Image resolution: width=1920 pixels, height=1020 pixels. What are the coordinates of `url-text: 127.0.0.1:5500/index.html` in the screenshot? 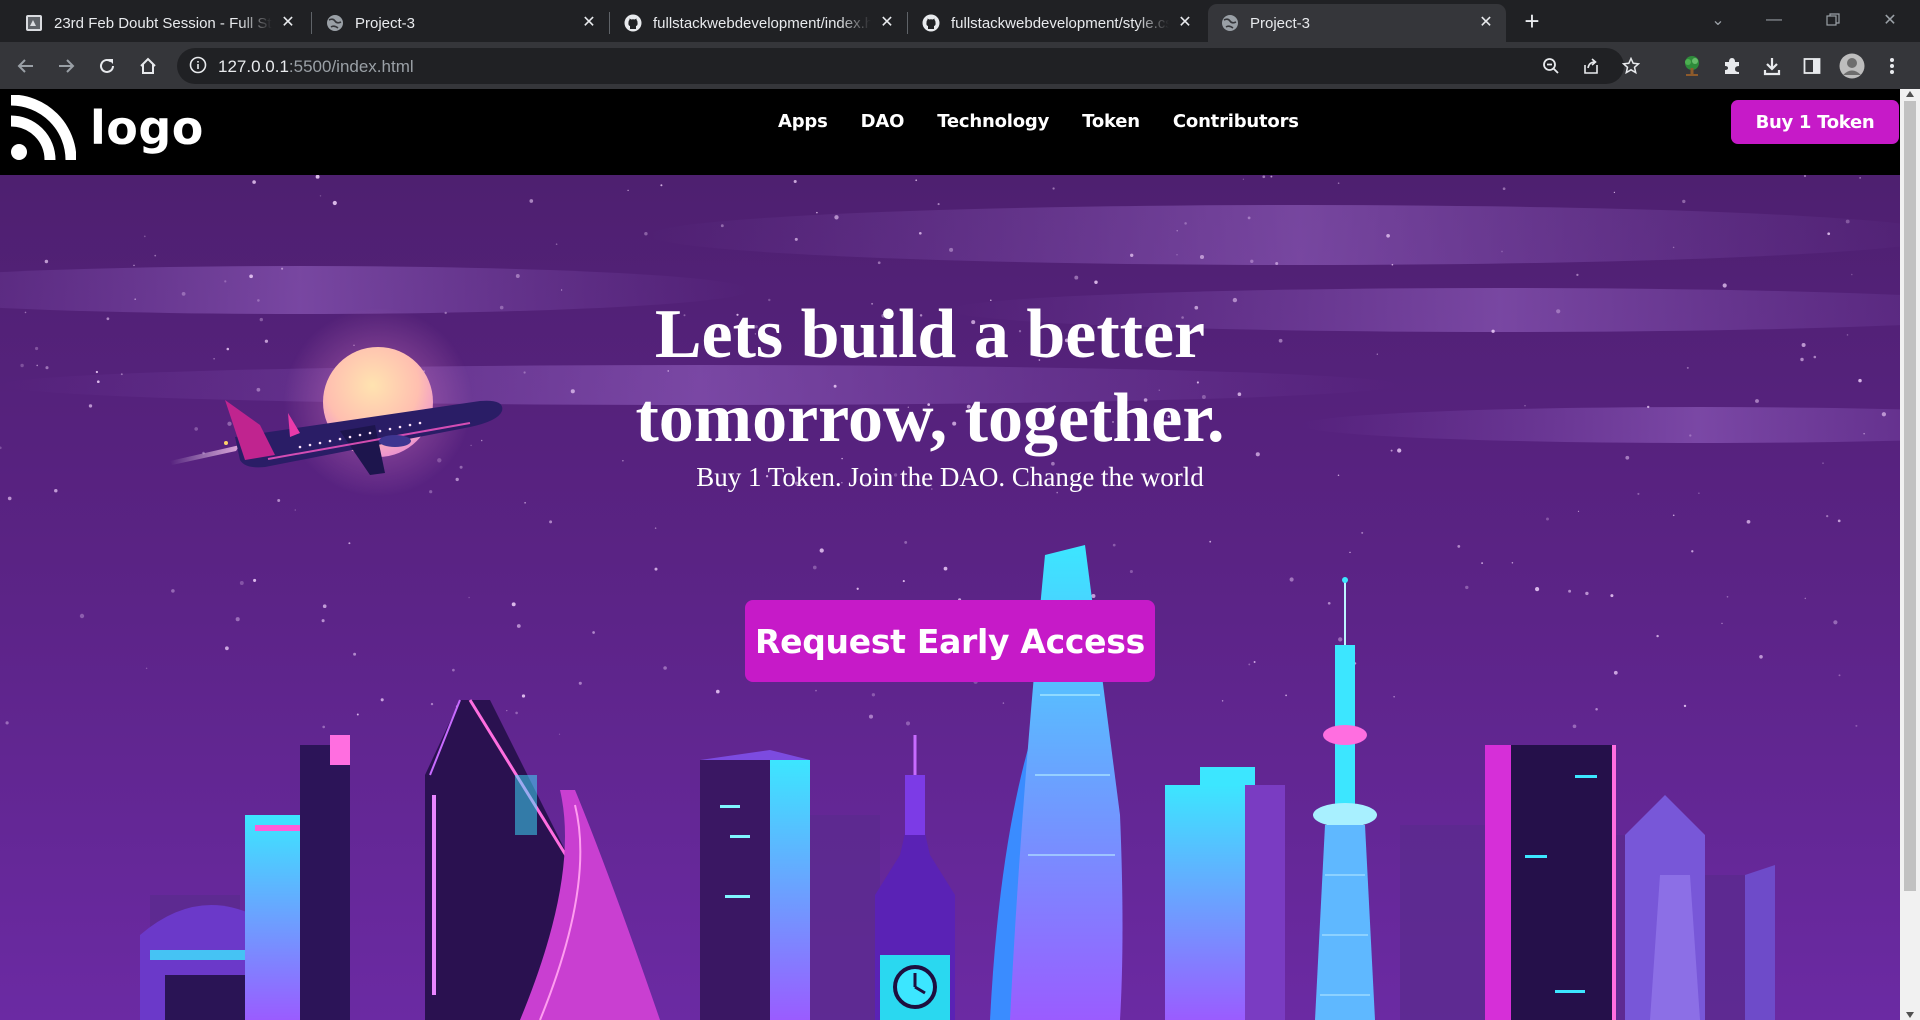 It's located at (316, 66).